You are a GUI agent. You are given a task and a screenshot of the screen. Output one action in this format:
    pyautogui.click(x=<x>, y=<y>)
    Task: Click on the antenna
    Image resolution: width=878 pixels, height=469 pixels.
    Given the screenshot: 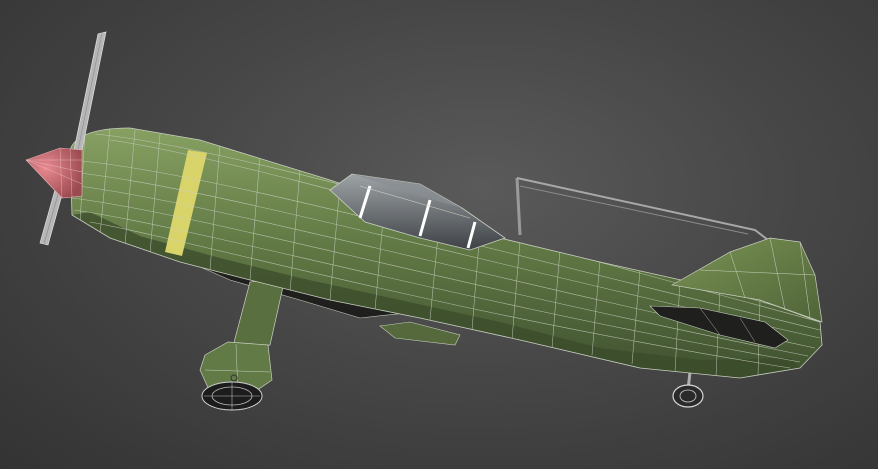 What is the action you would take?
    pyautogui.click(x=642, y=209)
    